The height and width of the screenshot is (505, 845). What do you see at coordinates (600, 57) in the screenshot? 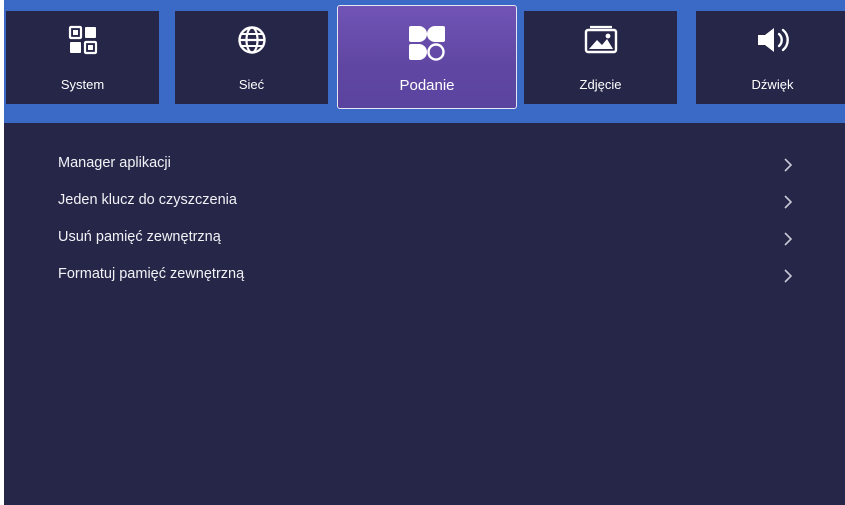
I see `tab-picture: Zdjęcie` at bounding box center [600, 57].